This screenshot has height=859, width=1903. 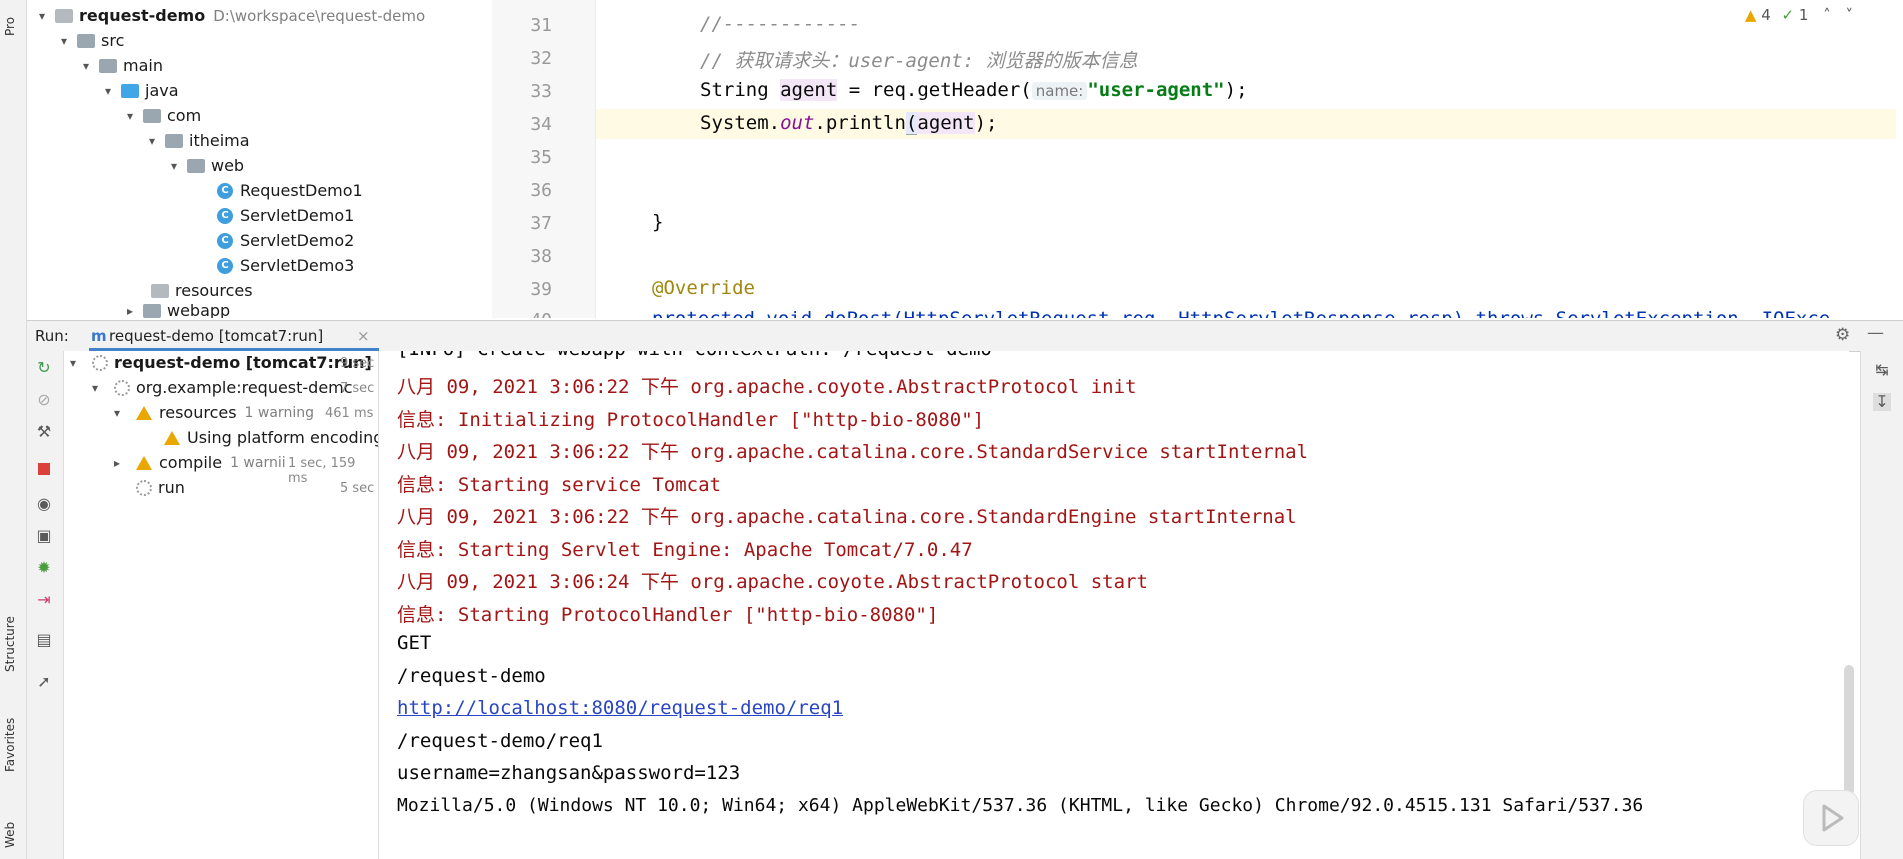 What do you see at coordinates (290, 191) in the screenshot?
I see `tree-item-requestdemo1: C RequestDemo1` at bounding box center [290, 191].